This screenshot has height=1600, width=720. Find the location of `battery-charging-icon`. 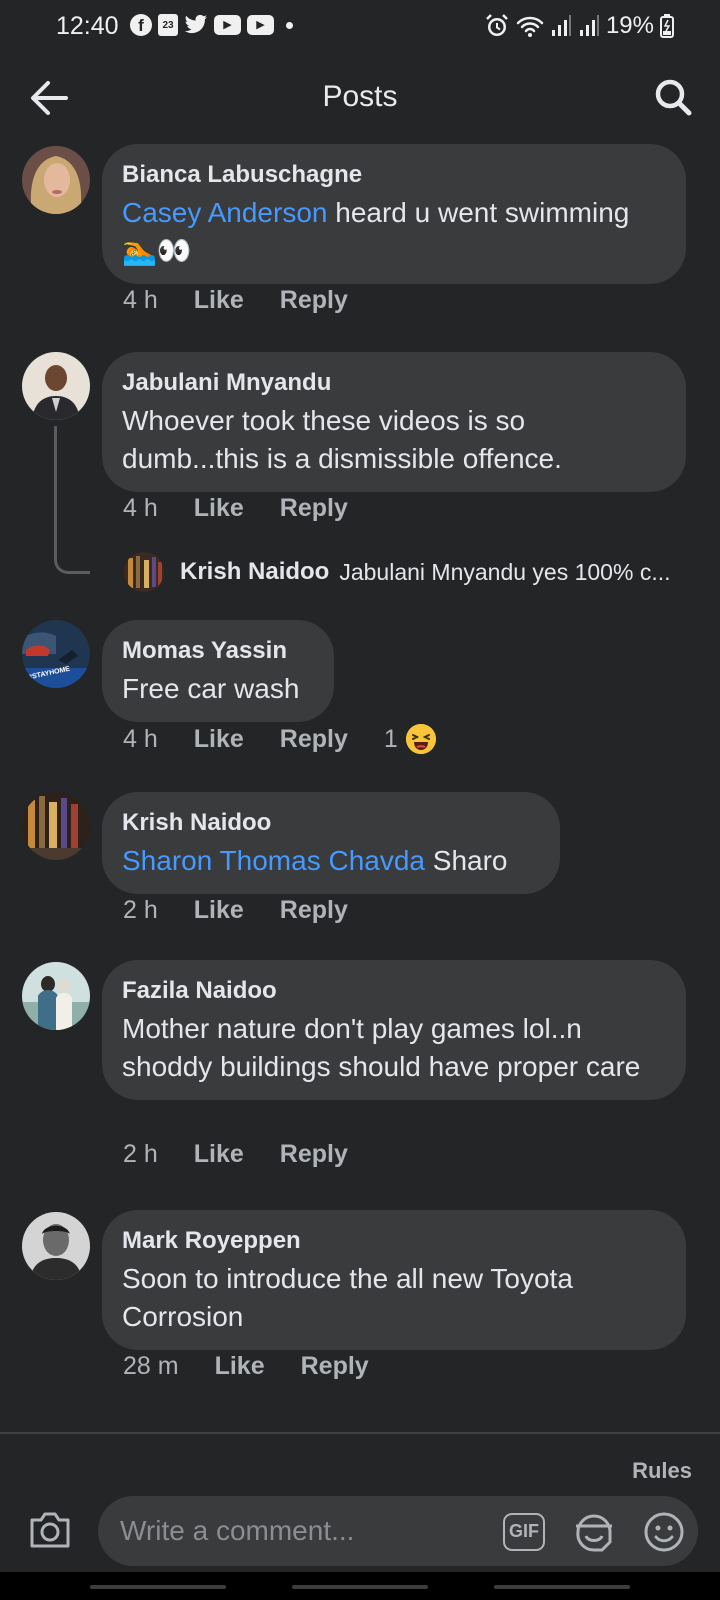

battery-charging-icon is located at coordinates (667, 26).